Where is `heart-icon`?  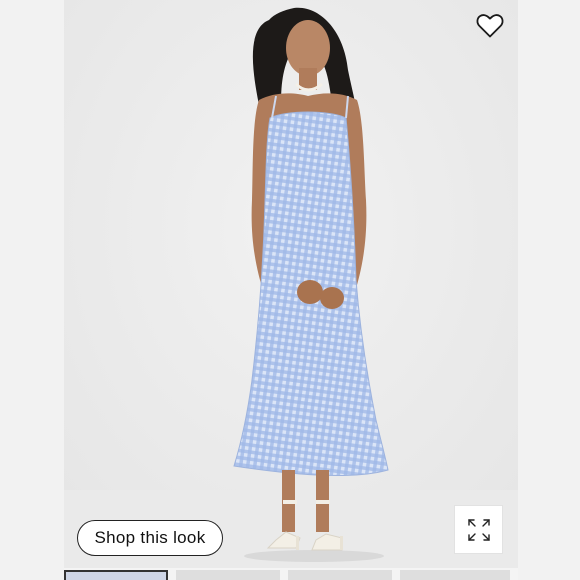 heart-icon is located at coordinates (490, 26).